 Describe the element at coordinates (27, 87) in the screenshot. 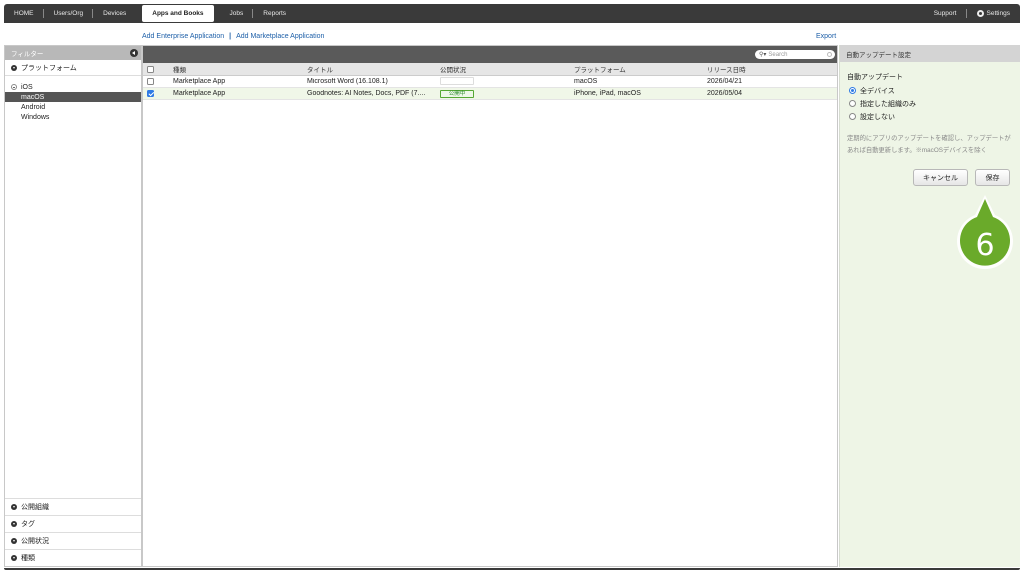

I see `tree-item-label: iOS` at that location.